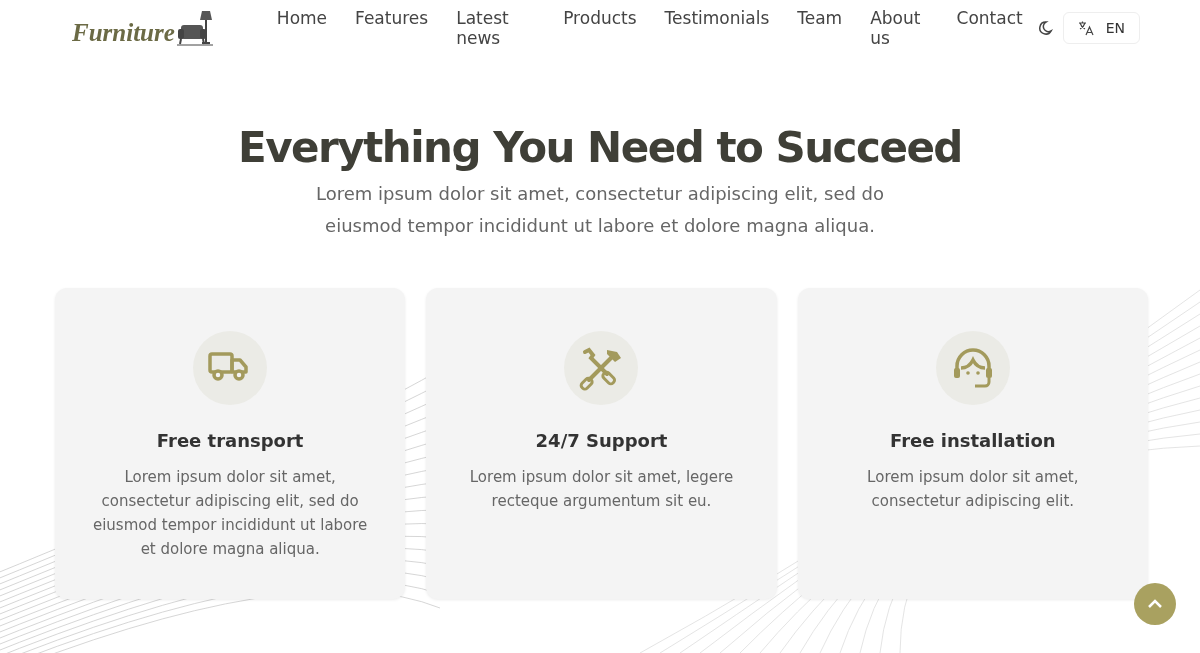  What do you see at coordinates (123, 32) in the screenshot?
I see `logo-text: Furniture` at bounding box center [123, 32].